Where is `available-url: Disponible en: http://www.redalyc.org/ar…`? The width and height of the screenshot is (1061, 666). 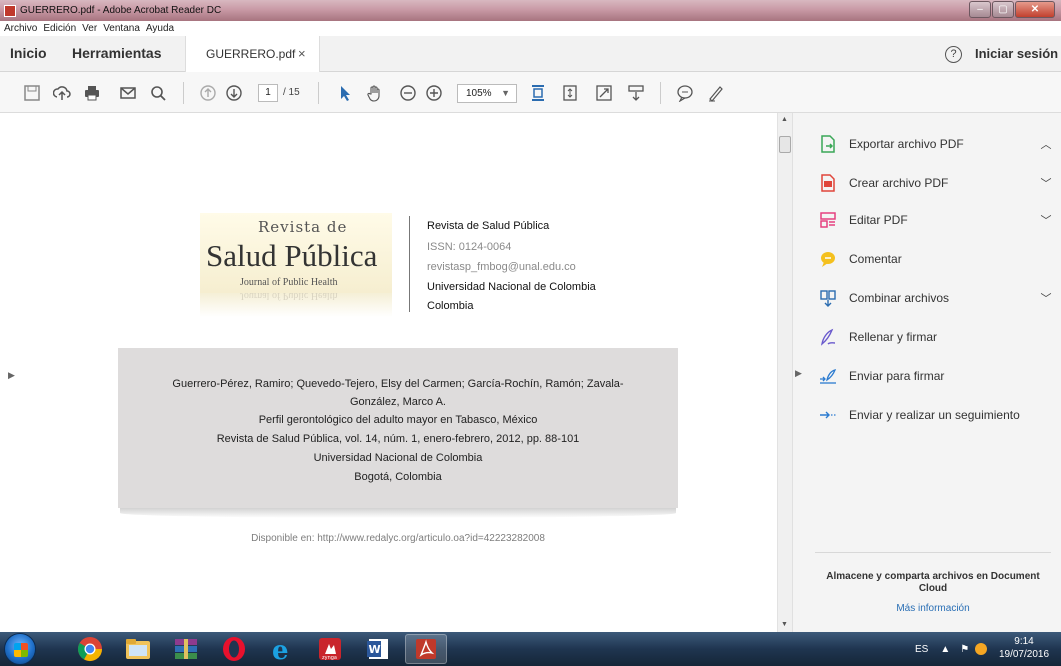
available-url: Disponible en: http://www.redalyc.org/ar… is located at coordinates (398, 538).